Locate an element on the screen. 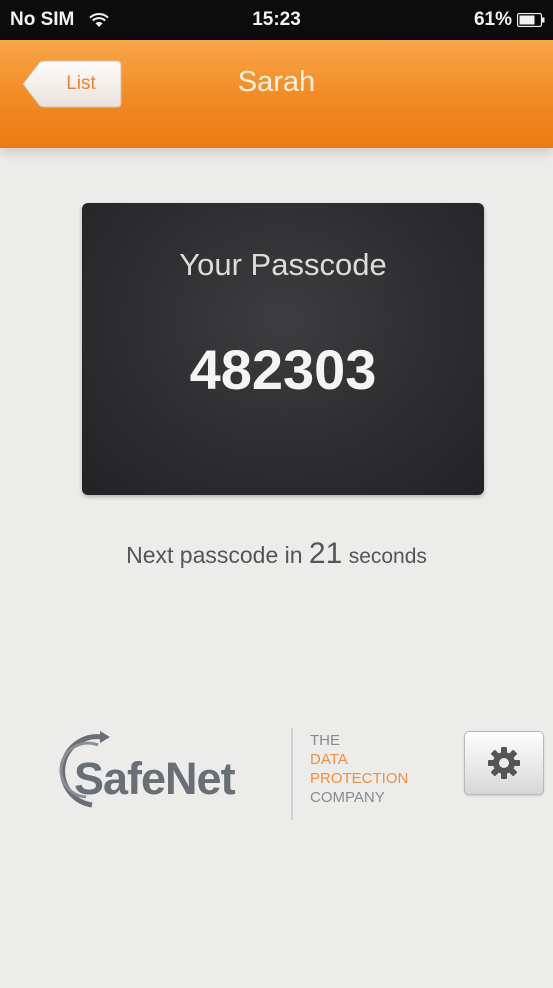 Image resolution: width=553 pixels, height=988 pixels. passcode-value: 482303 is located at coordinates (283, 369).